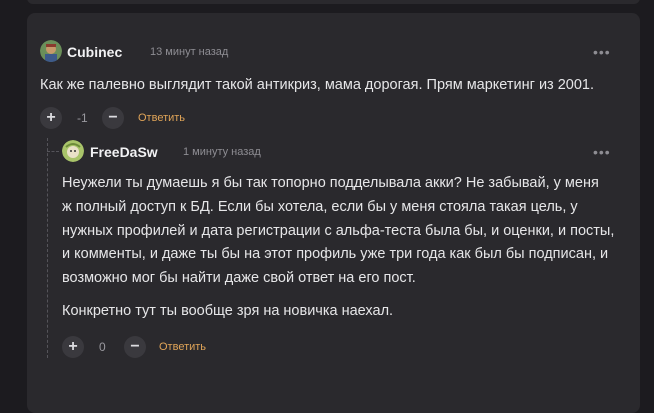 Image resolution: width=654 pixels, height=413 pixels. Describe the element at coordinates (94, 52) in the screenshot. I see `comment-author: Cubinec` at that location.